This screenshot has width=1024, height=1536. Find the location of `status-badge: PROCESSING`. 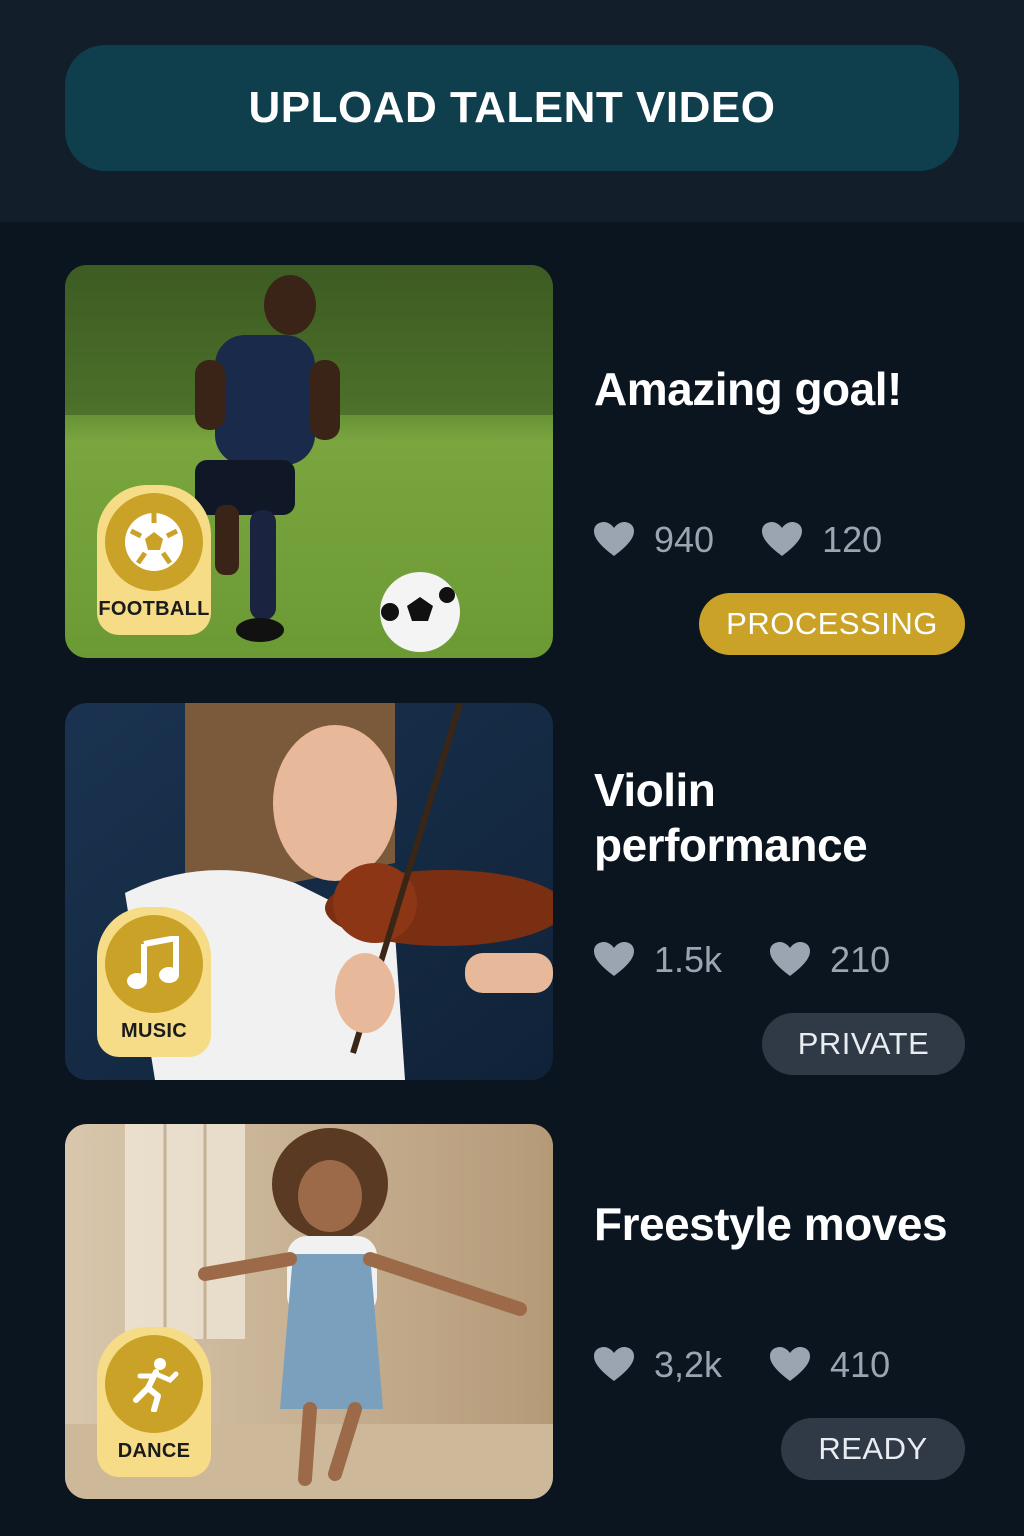

status-badge: PROCESSING is located at coordinates (832, 624).